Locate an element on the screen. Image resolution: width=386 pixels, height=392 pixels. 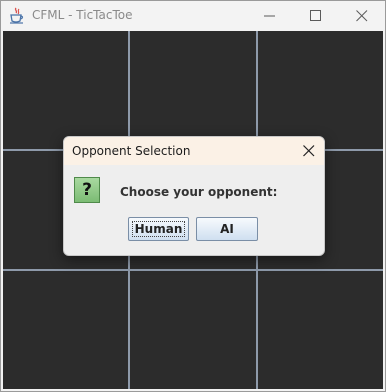
human-button-label: Human is located at coordinates (158, 229).